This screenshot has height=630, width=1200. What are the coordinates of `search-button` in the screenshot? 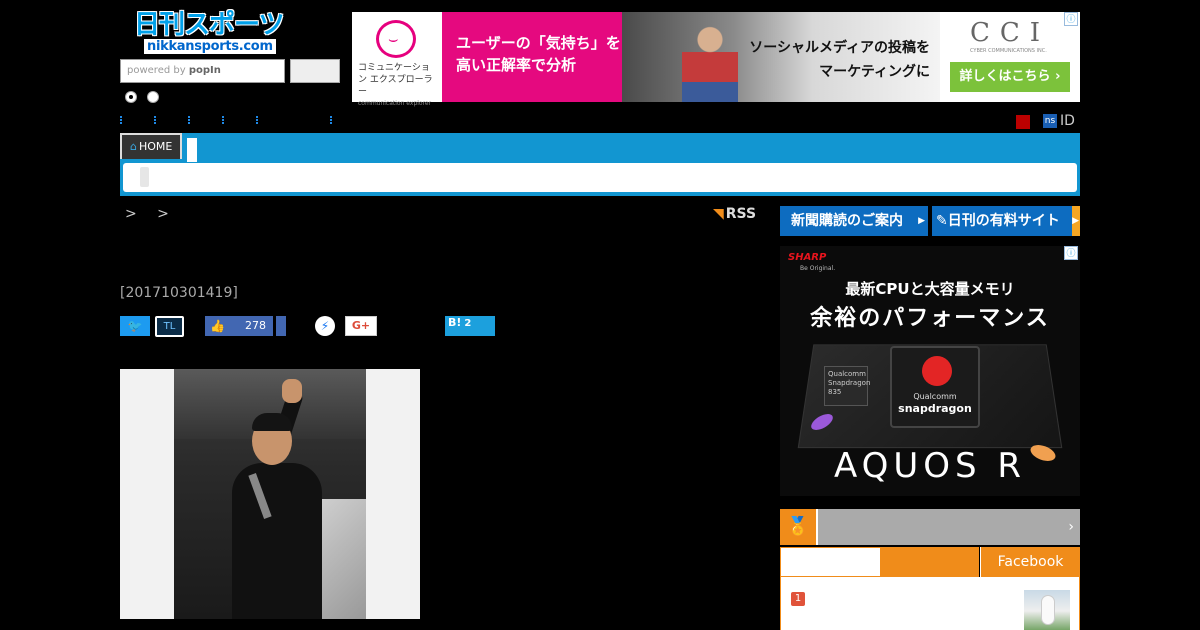 It's located at (315, 71).